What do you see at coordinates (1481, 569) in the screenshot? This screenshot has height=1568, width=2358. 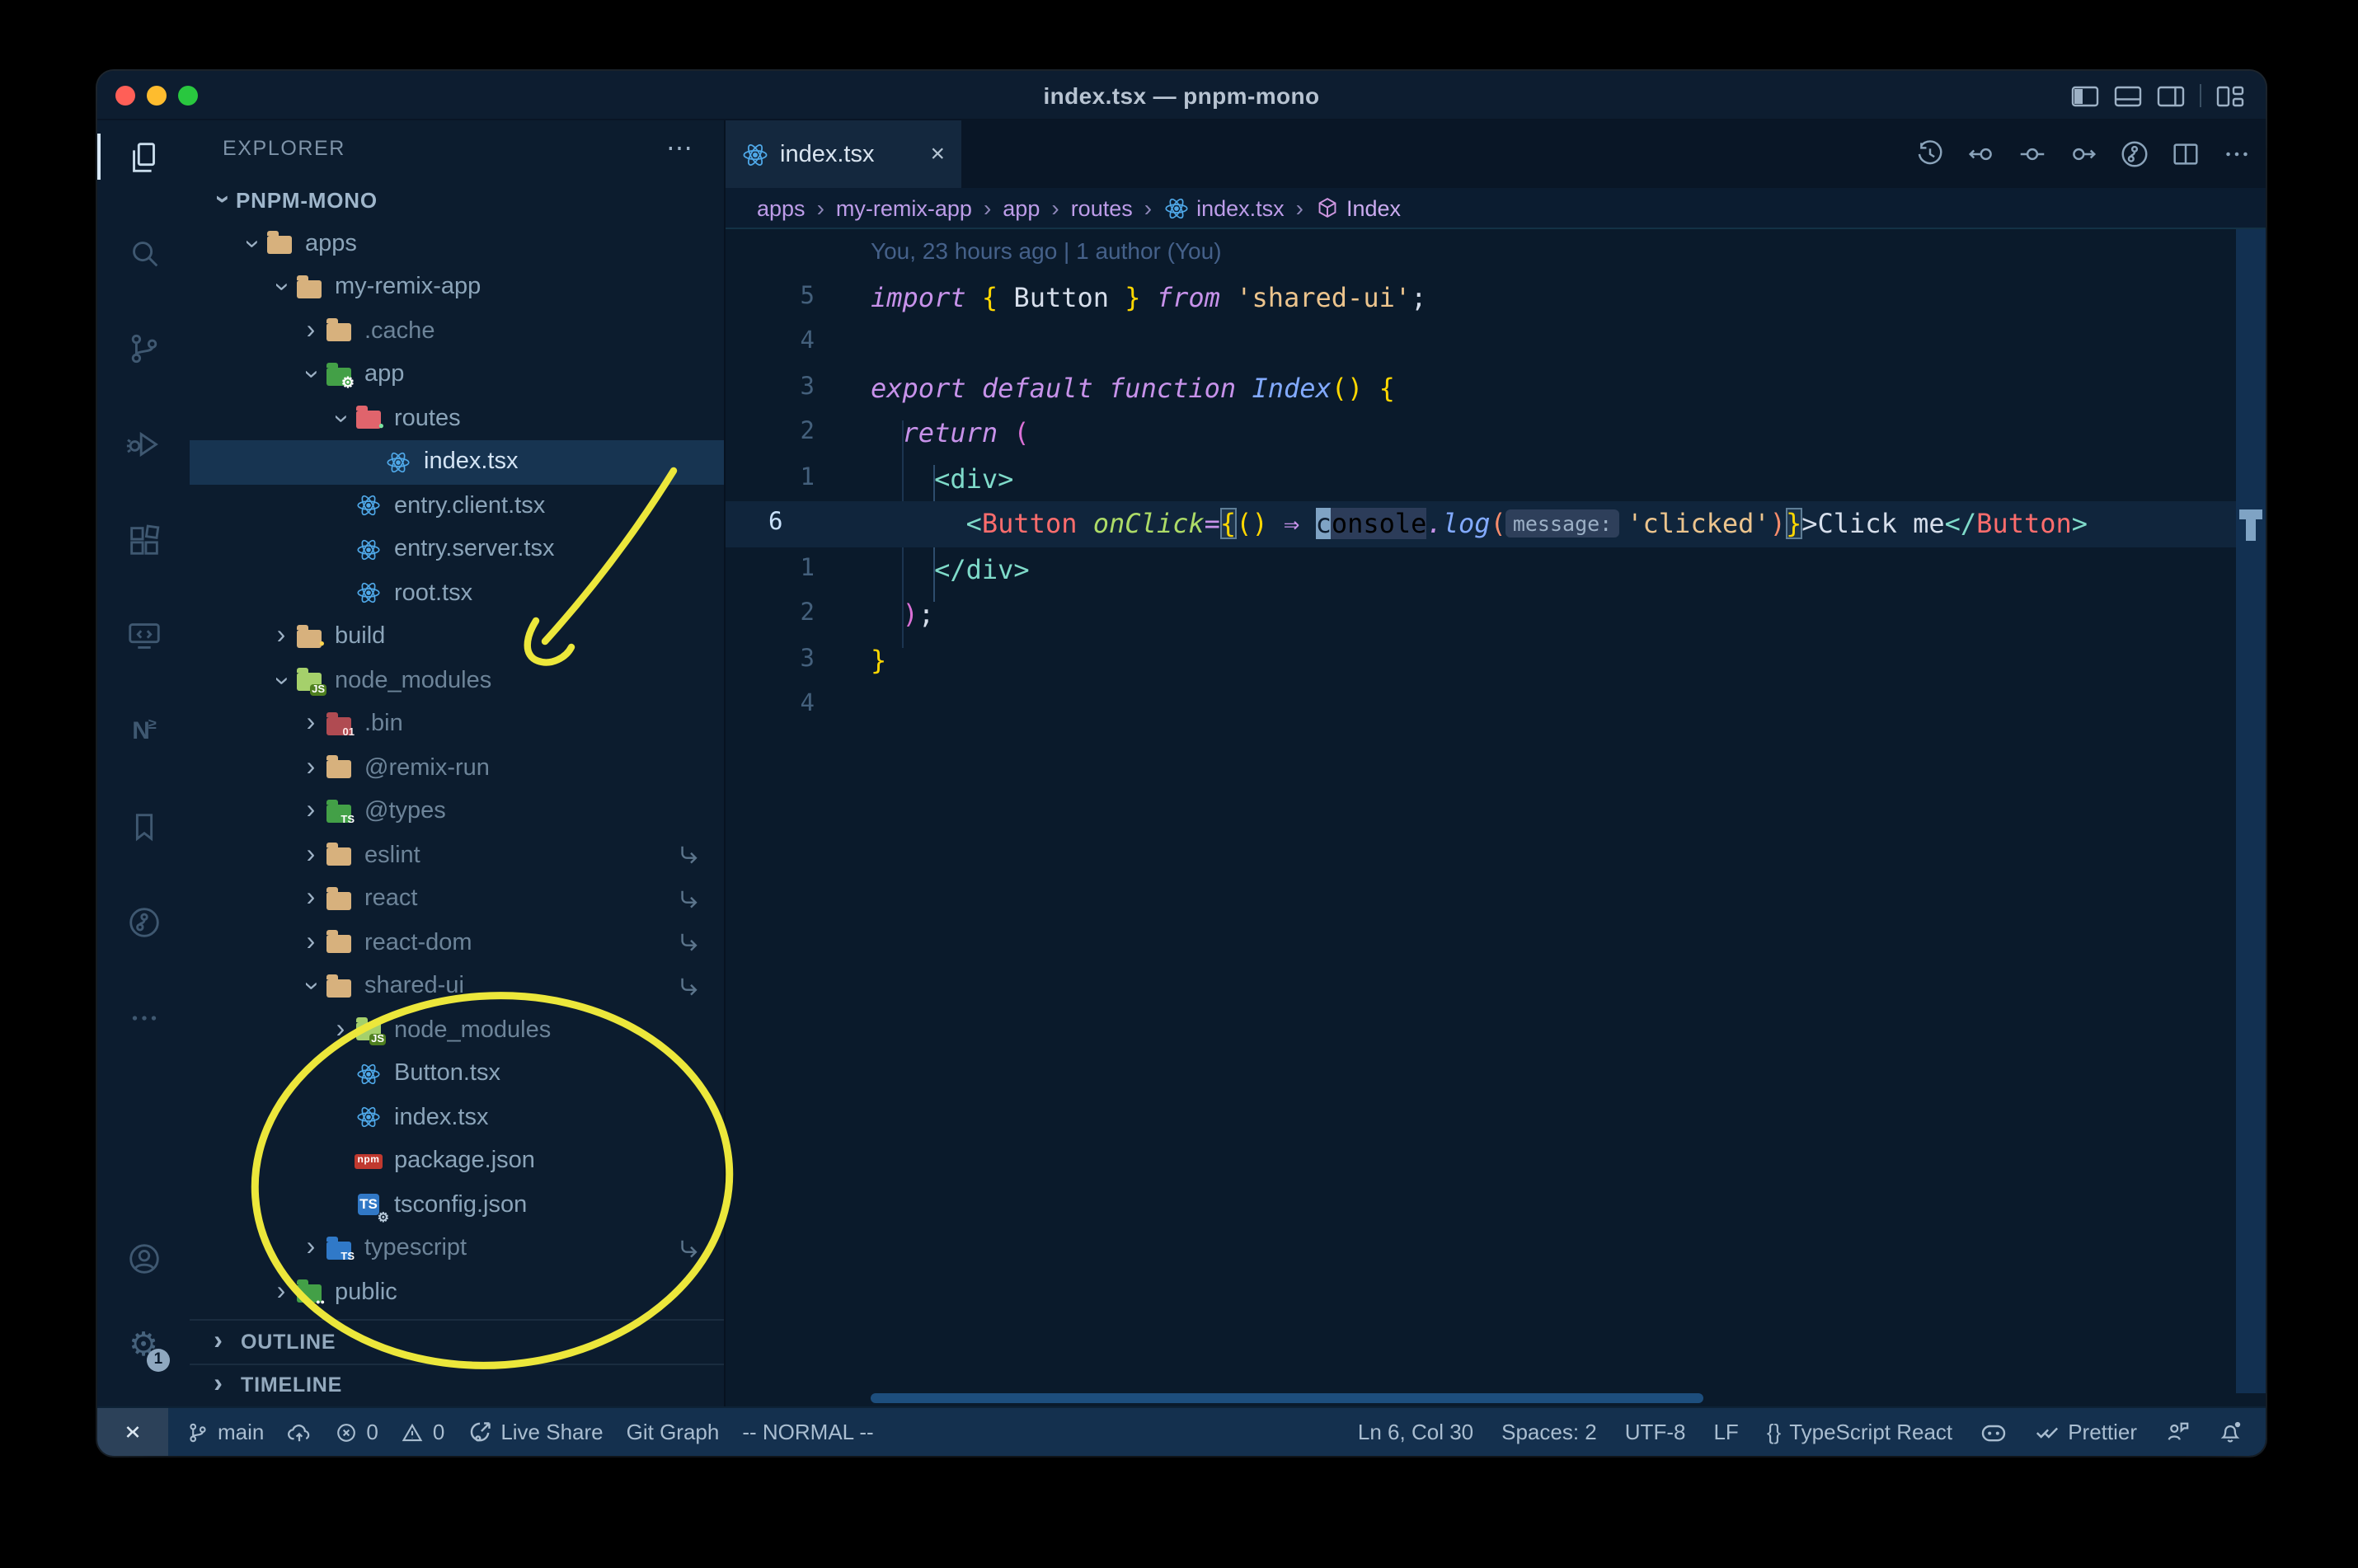 I see `code-line: 1 </div>` at bounding box center [1481, 569].